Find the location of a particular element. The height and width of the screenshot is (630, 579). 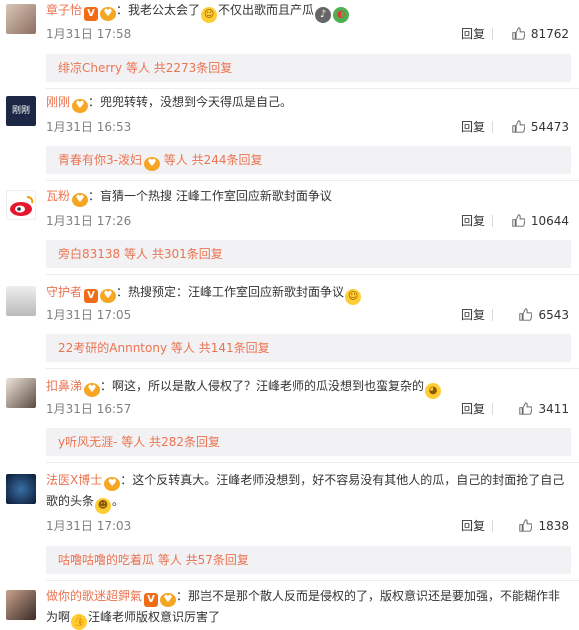

like-button: 10644 is located at coordinates (540, 221).